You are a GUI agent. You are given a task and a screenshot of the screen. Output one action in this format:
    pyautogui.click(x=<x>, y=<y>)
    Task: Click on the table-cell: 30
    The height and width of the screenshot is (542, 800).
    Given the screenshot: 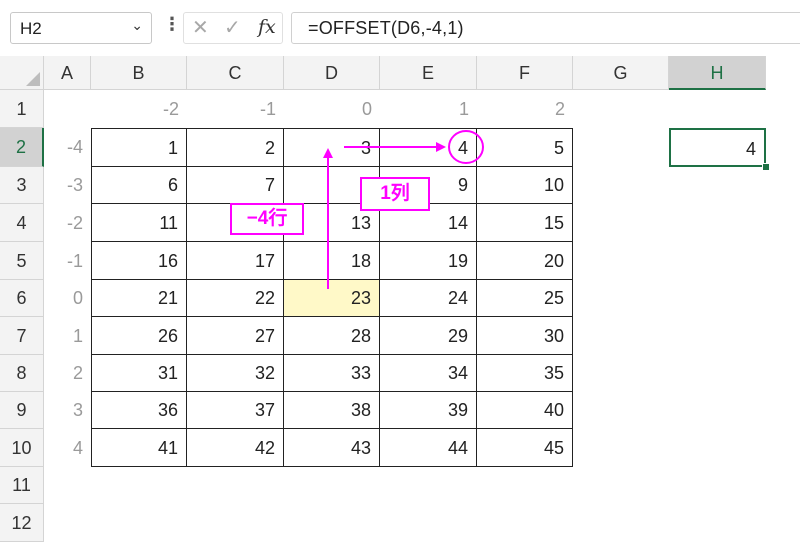 What is the action you would take?
    pyautogui.click(x=525, y=336)
    